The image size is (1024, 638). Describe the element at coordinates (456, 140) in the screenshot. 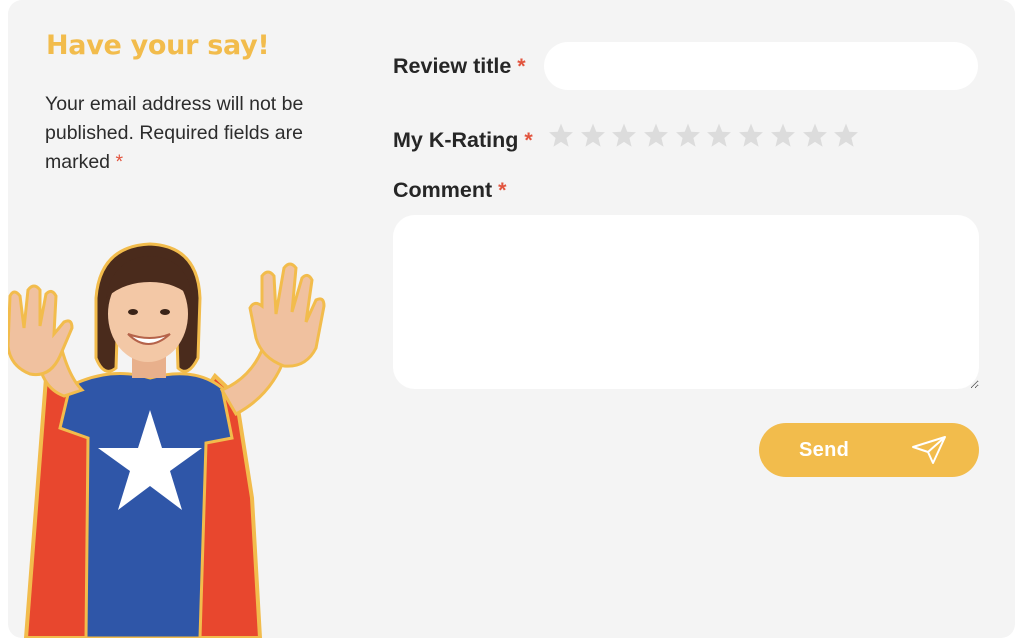

I see `rating-label-text: My K-Rating` at that location.